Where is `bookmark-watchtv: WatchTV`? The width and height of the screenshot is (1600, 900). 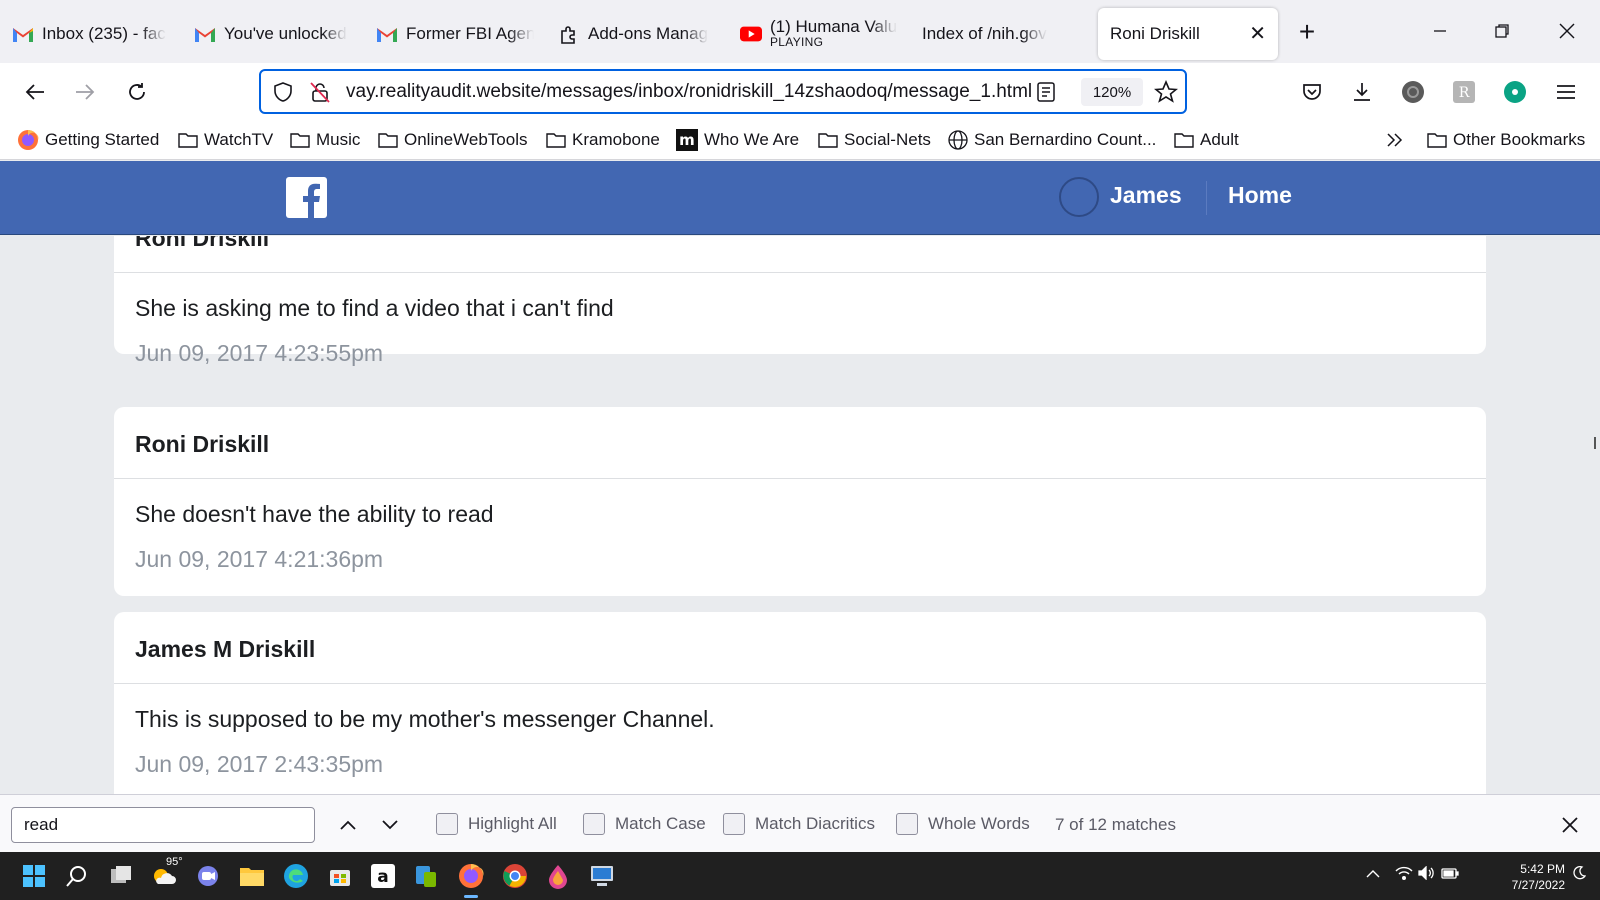 bookmark-watchtv: WatchTV is located at coordinates (225, 140).